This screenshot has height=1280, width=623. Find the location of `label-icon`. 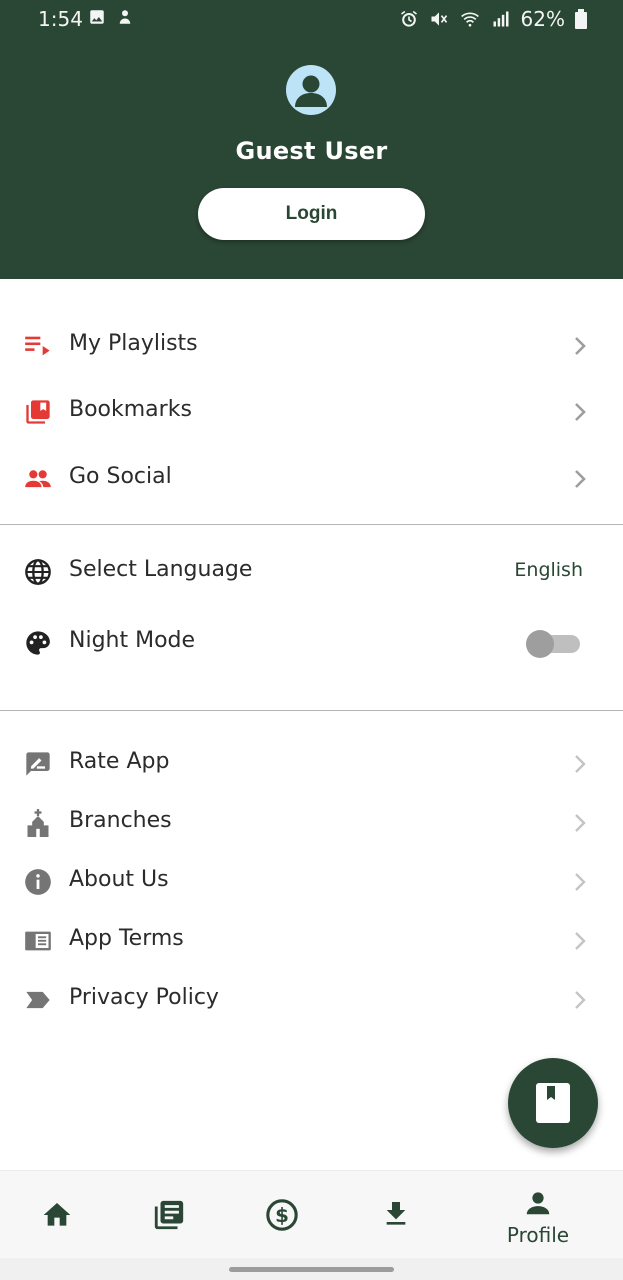

label-icon is located at coordinates (38, 1000).